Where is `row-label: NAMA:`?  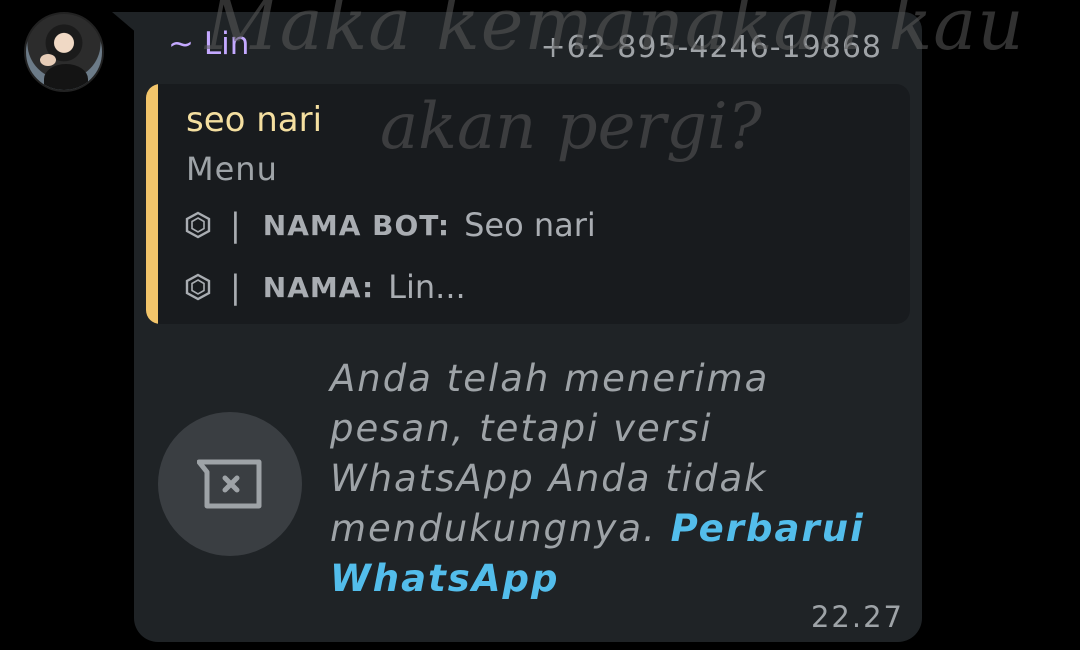
row-label: NAMA: is located at coordinates (318, 287).